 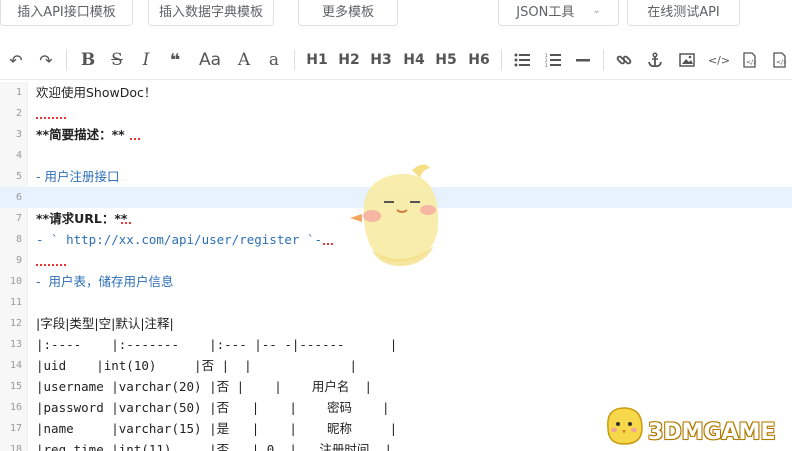 What do you see at coordinates (396, 365) in the screenshot?
I see `editor-line: 14 |uid |int(10) |否 | | |` at bounding box center [396, 365].